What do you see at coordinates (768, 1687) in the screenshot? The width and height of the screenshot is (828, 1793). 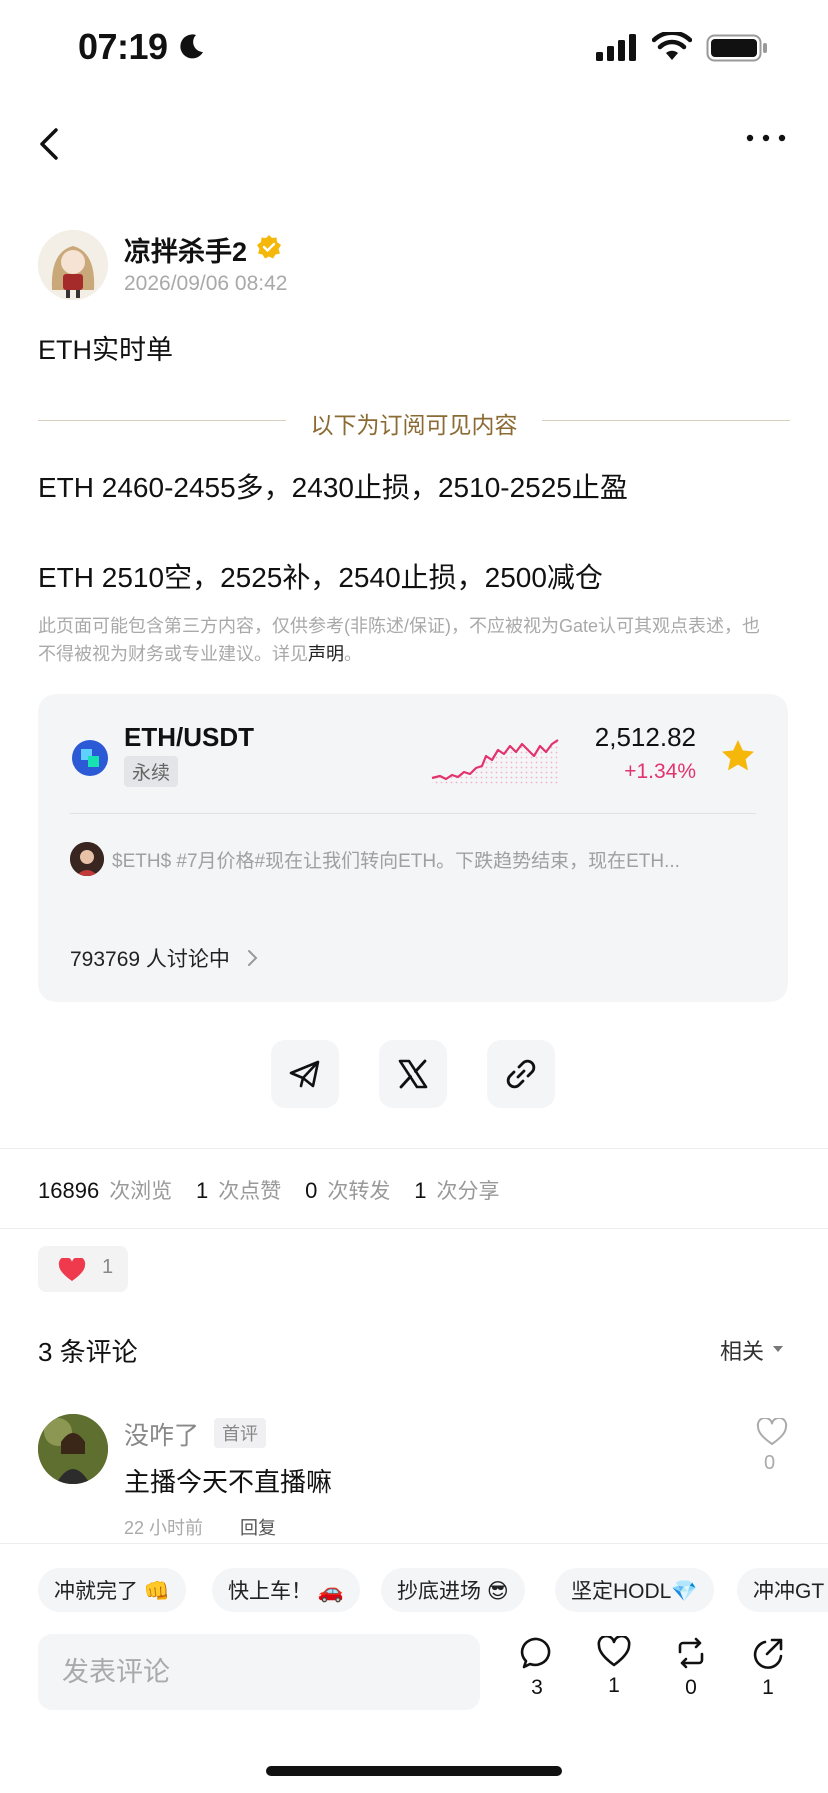 I see `share-action-count: 1` at bounding box center [768, 1687].